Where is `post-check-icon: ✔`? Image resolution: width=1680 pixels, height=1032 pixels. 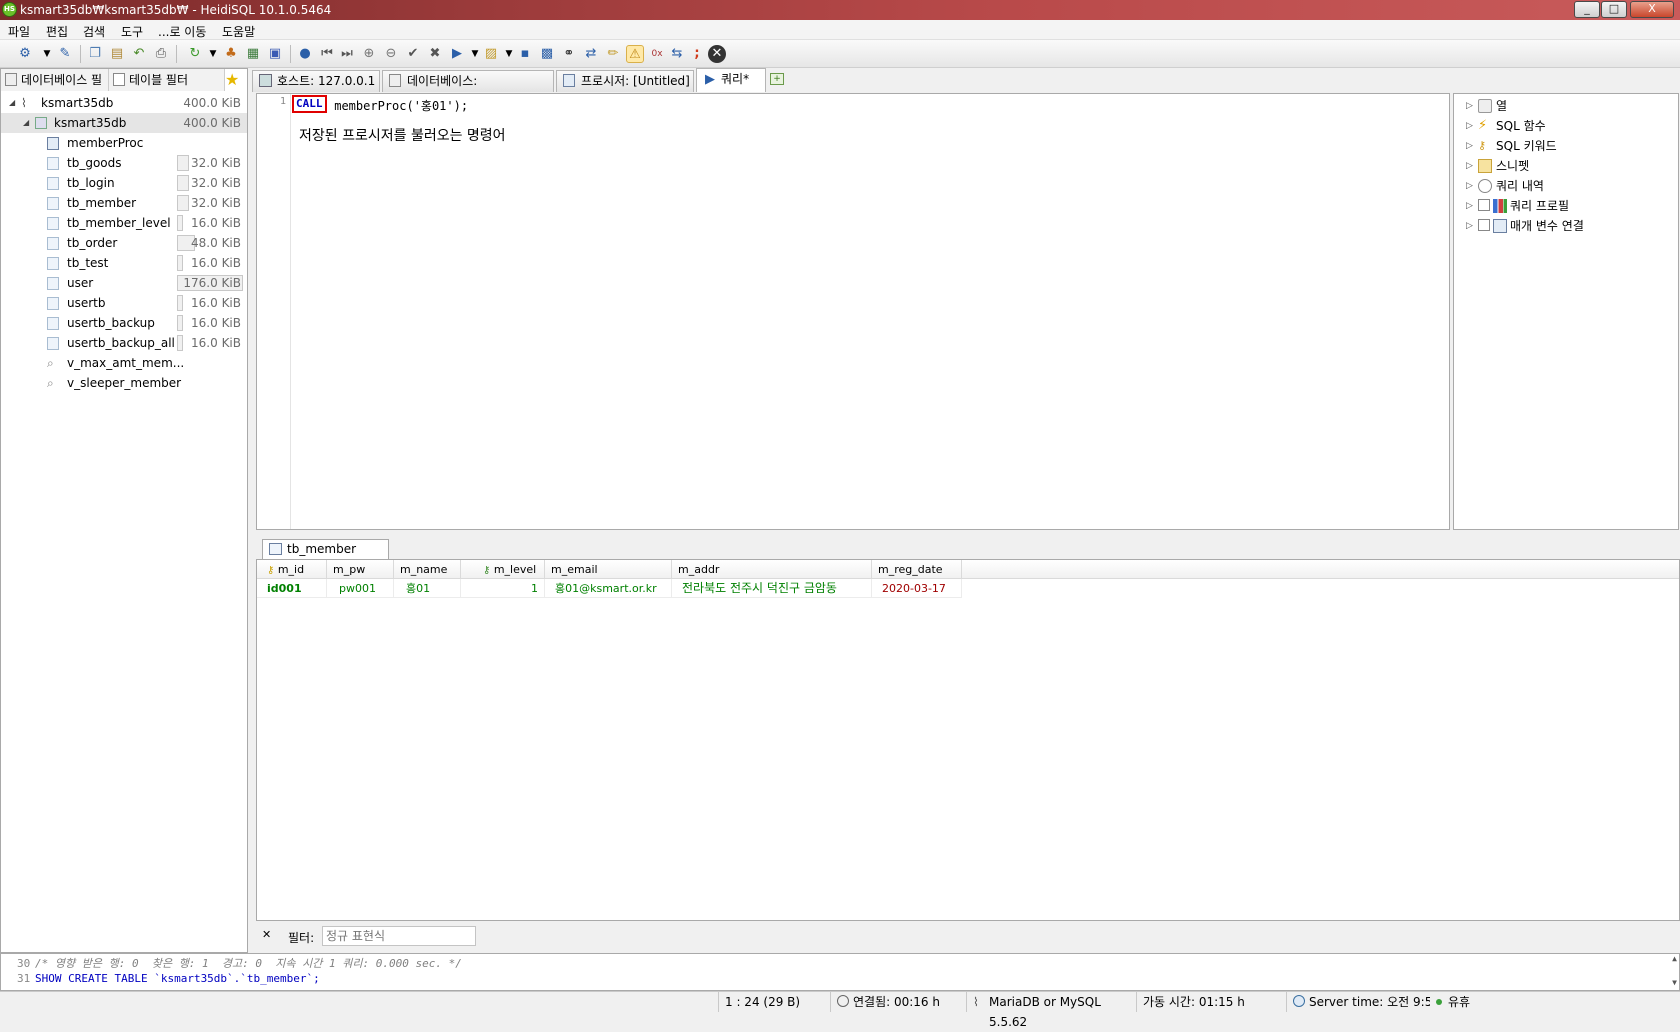 post-check-icon: ✔ is located at coordinates (413, 54).